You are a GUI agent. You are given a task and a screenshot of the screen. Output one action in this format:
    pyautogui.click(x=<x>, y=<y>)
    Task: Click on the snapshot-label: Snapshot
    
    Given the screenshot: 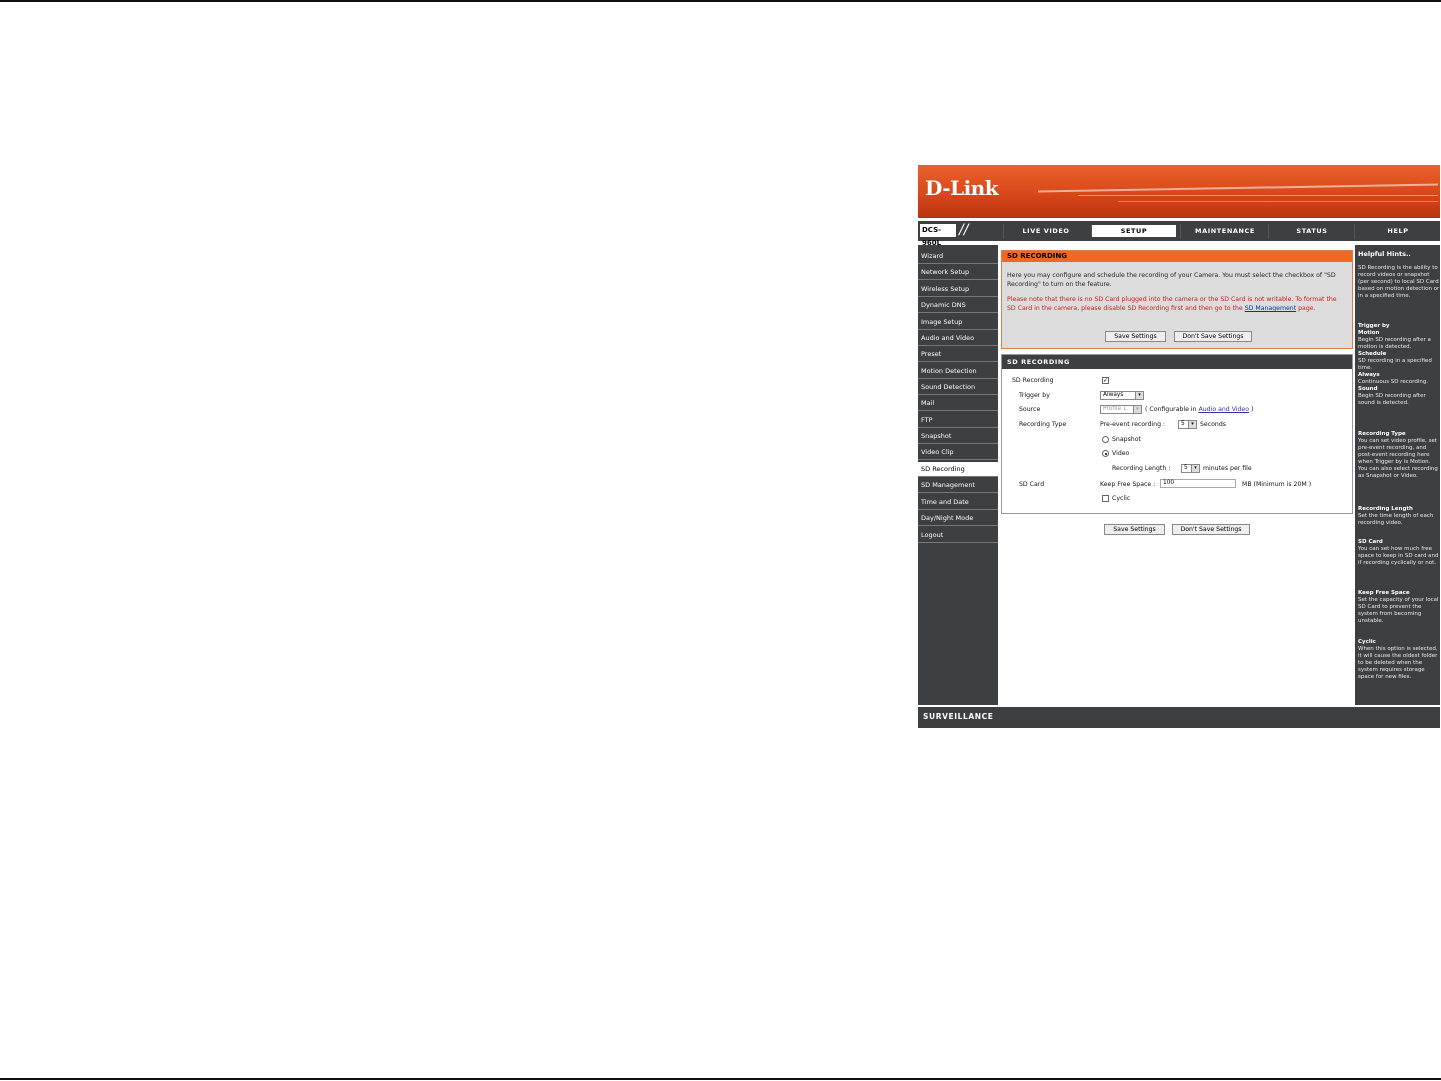 What is the action you would take?
    pyautogui.click(x=1126, y=439)
    